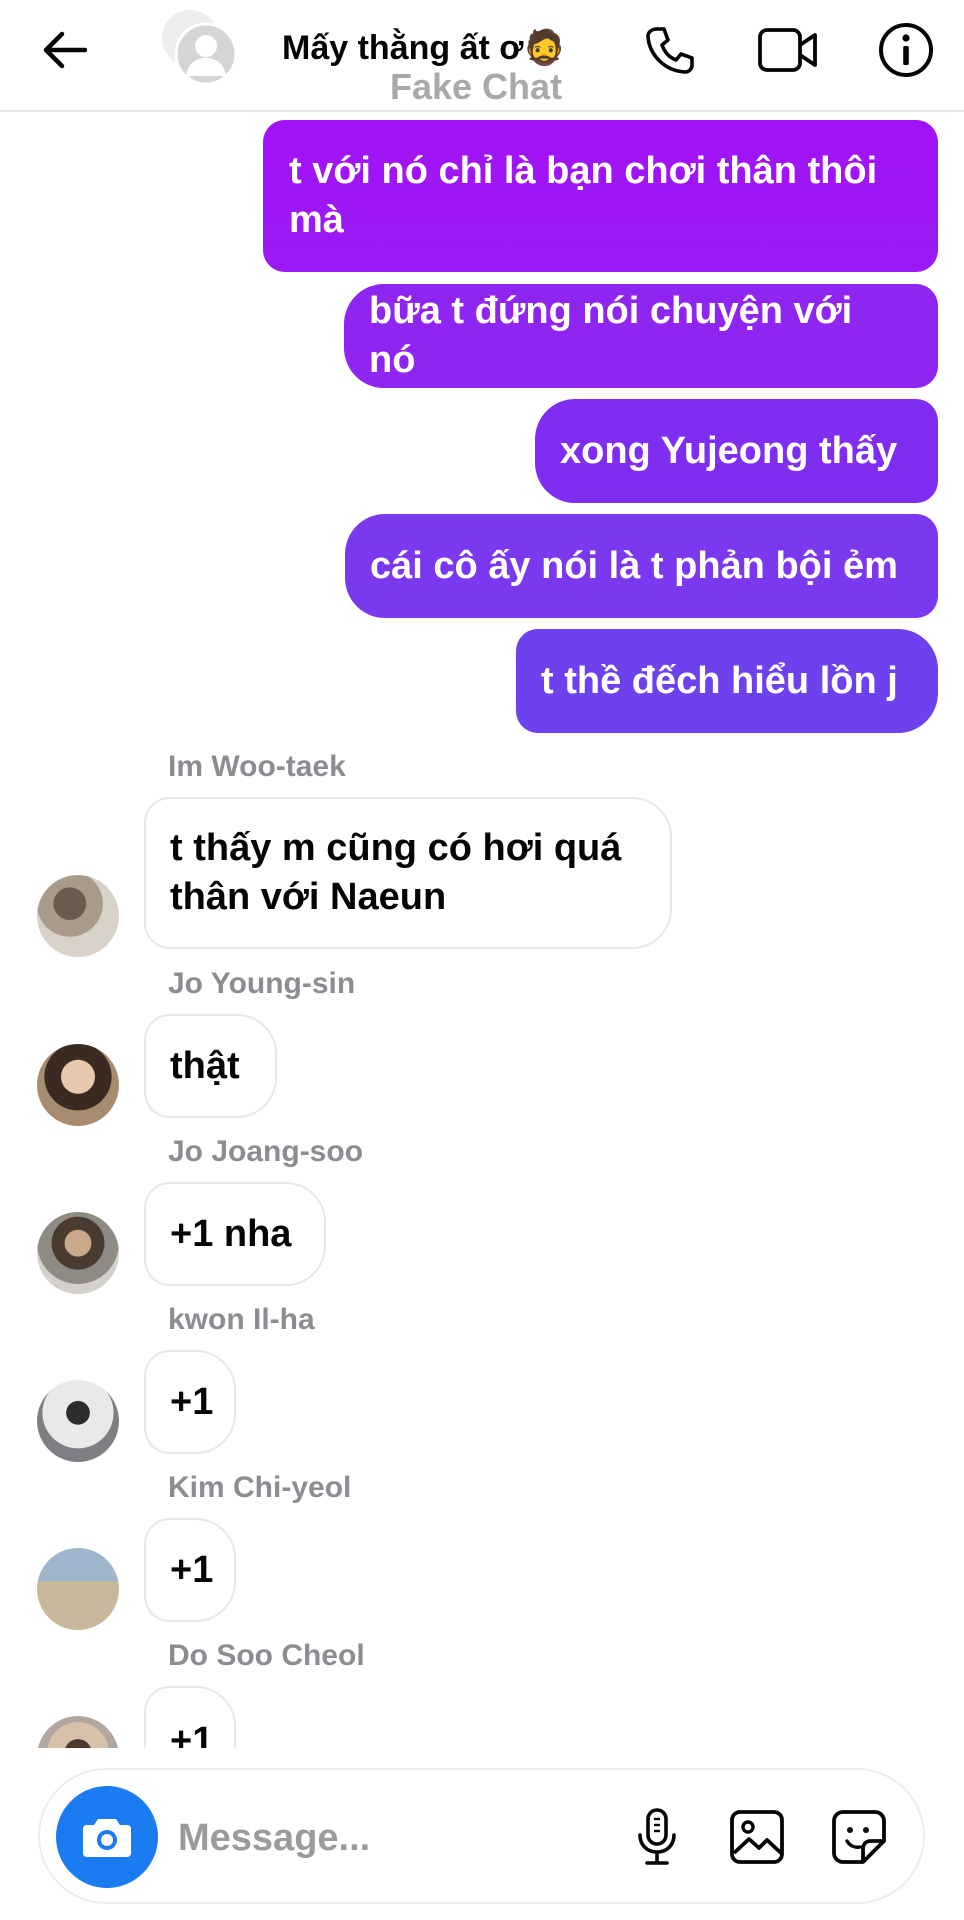 The height and width of the screenshot is (1920, 964). I want to click on message-bubble: cái cô ấy nói là t phản bội ẻm, so click(641, 566).